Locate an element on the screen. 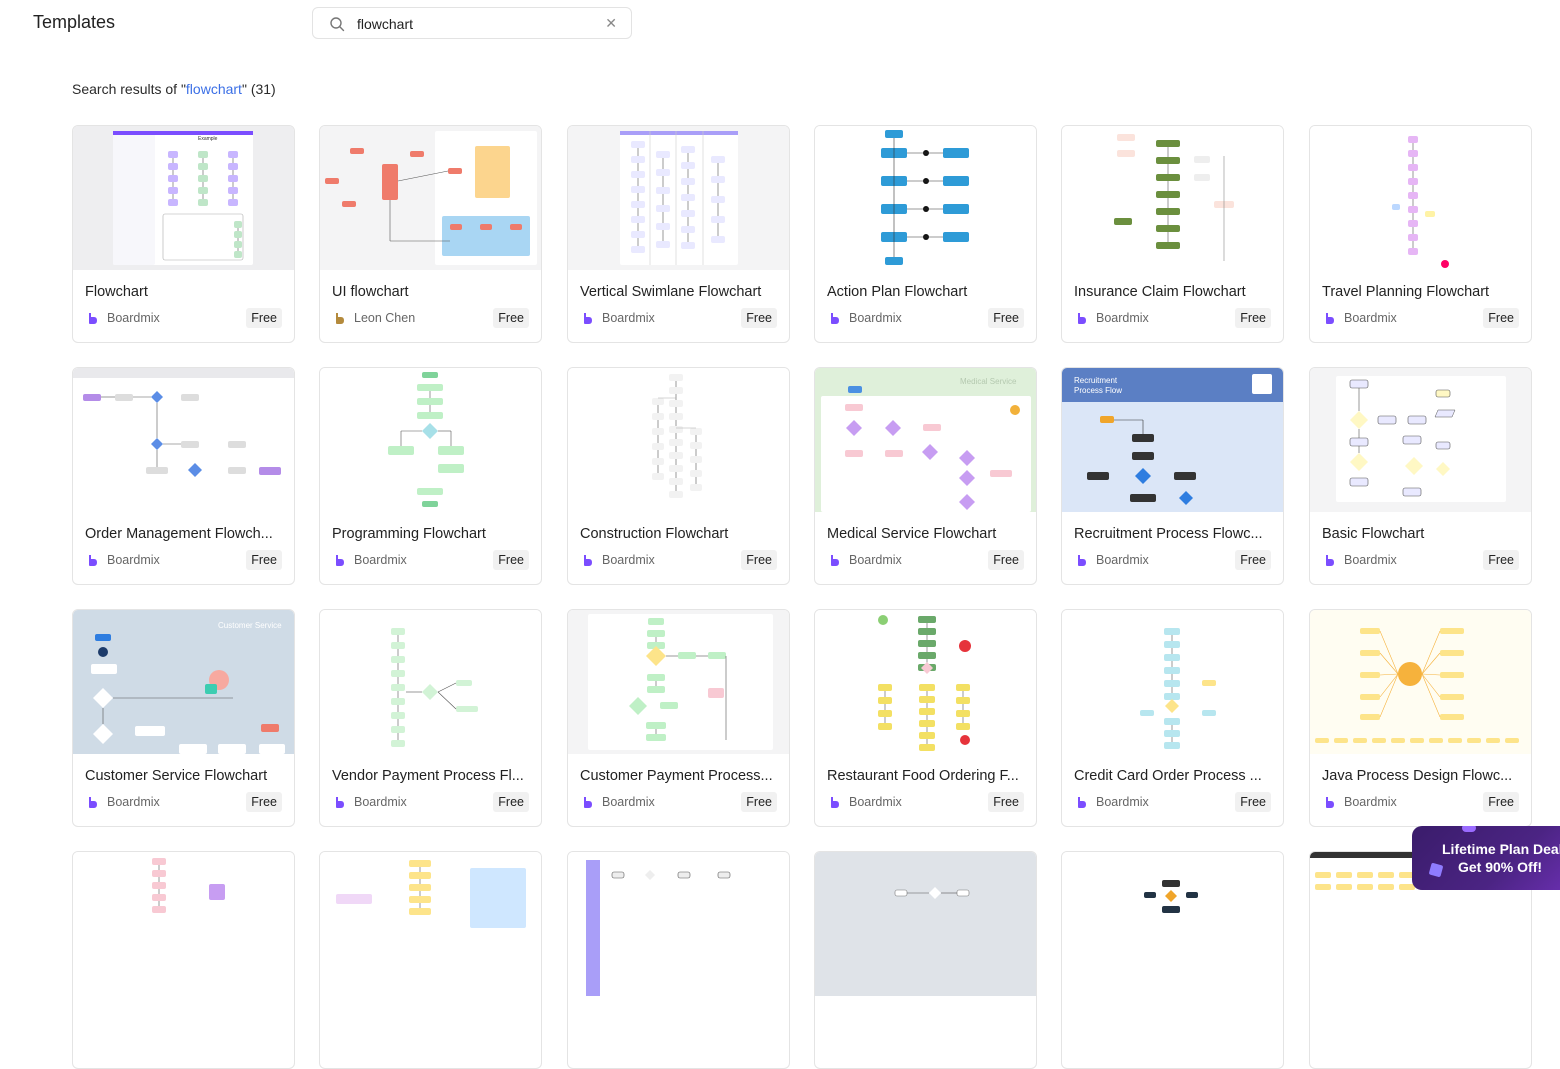 This screenshot has height=1069, width=1560. template-card: UI flowchart Leon Chen Free is located at coordinates (430, 234).